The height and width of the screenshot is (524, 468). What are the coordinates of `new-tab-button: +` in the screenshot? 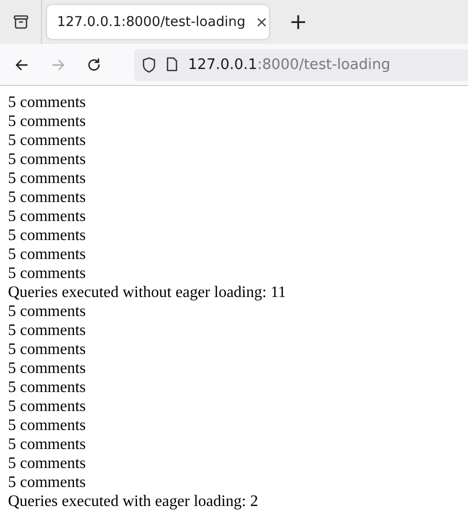 It's located at (298, 22).